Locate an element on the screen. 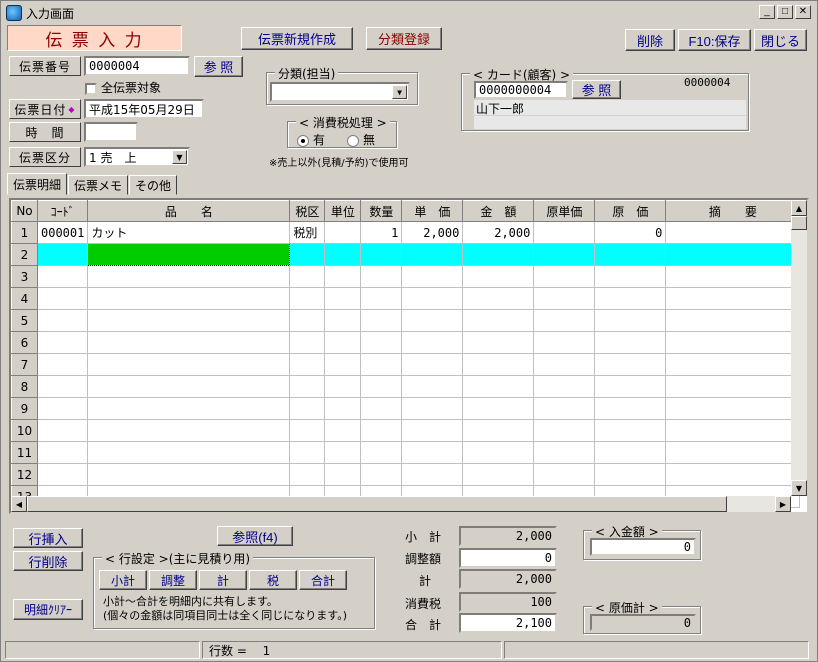  subtotal-row-button: 小計 is located at coordinates (123, 580).